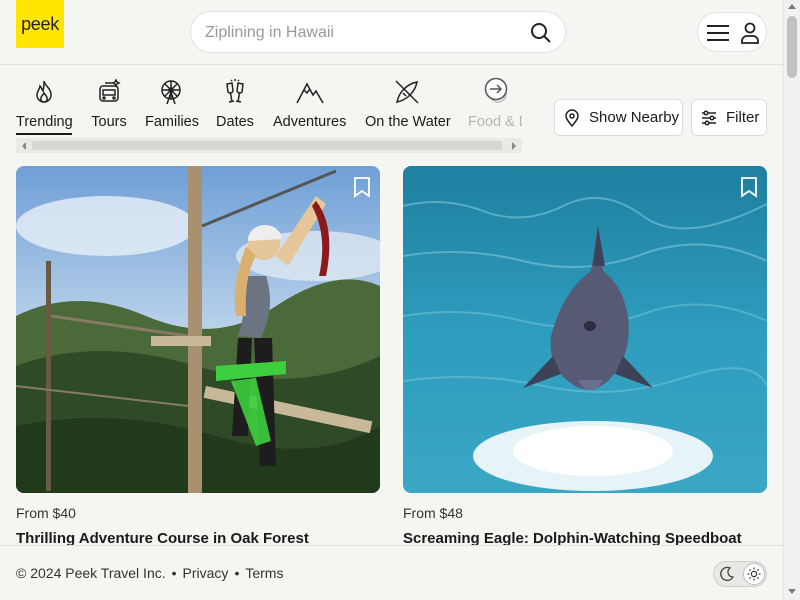 This screenshot has height=600, width=800. What do you see at coordinates (310, 122) in the screenshot?
I see `category-label: Adventures` at bounding box center [310, 122].